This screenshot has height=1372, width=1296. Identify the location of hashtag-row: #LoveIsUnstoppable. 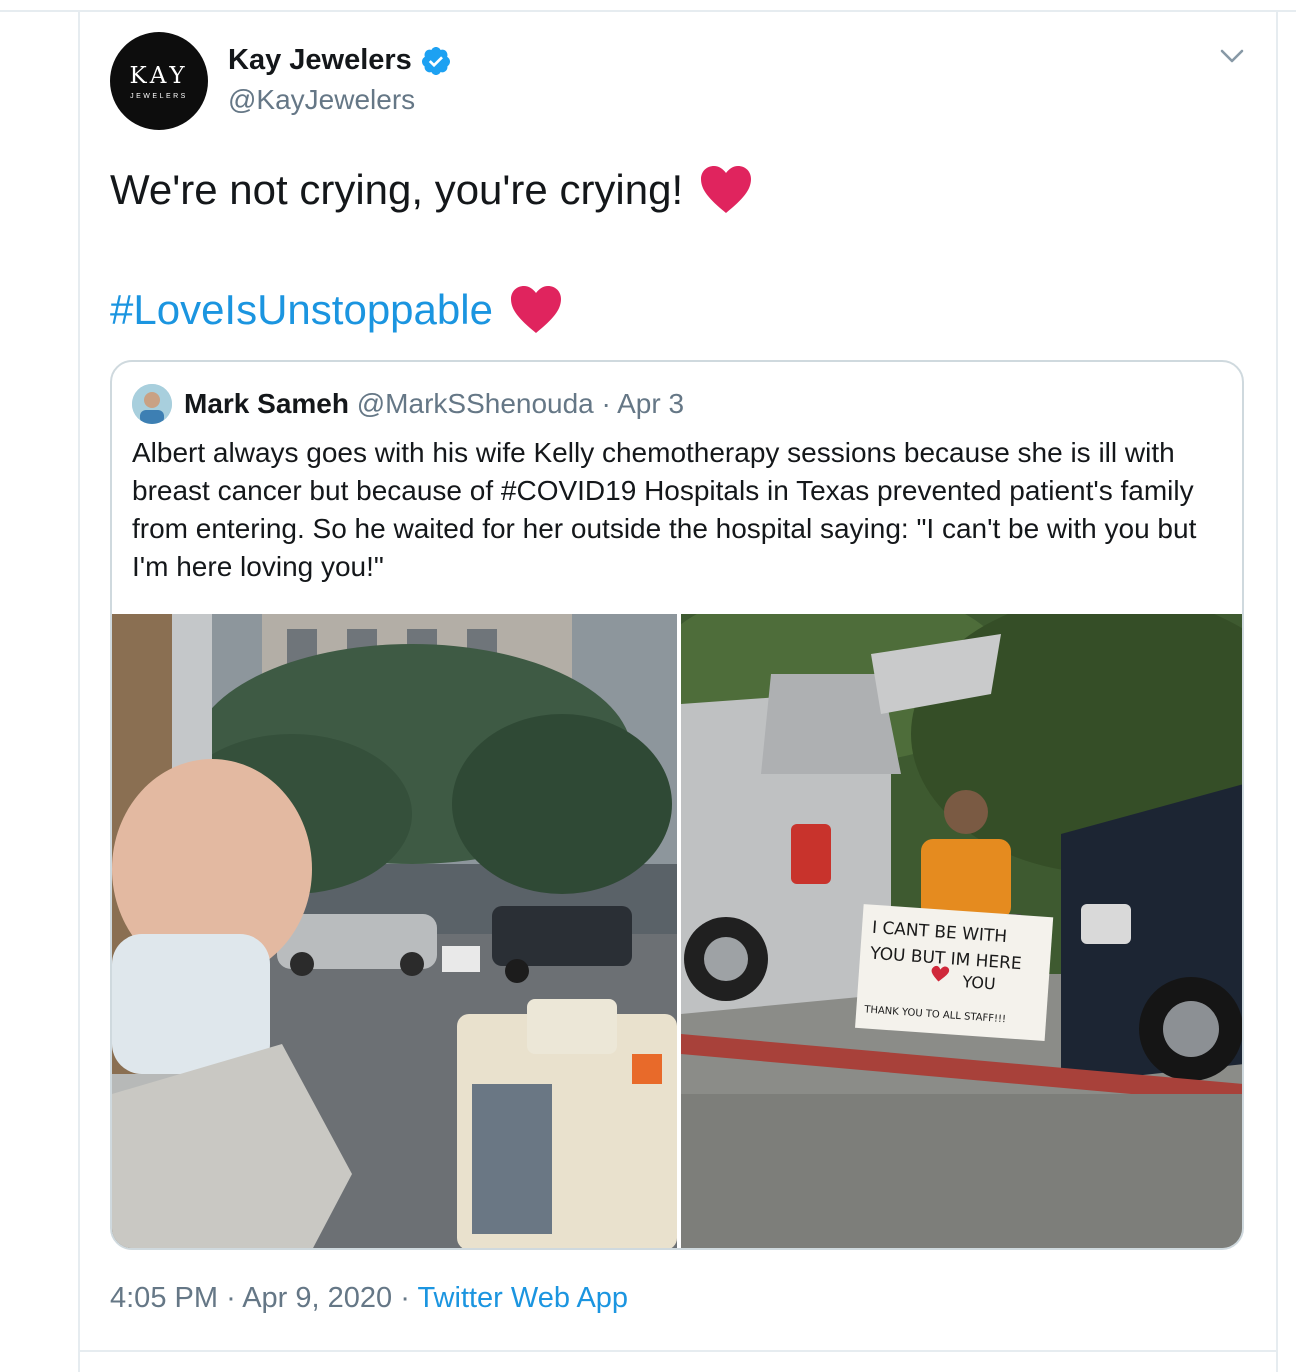
(336, 310).